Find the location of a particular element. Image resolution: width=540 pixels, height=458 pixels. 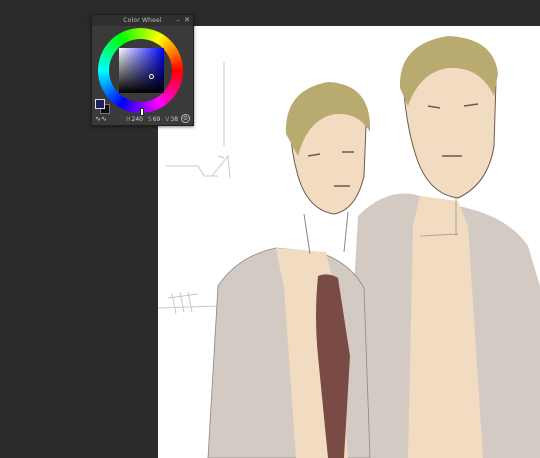

main-color-swatch is located at coordinates (100, 104).